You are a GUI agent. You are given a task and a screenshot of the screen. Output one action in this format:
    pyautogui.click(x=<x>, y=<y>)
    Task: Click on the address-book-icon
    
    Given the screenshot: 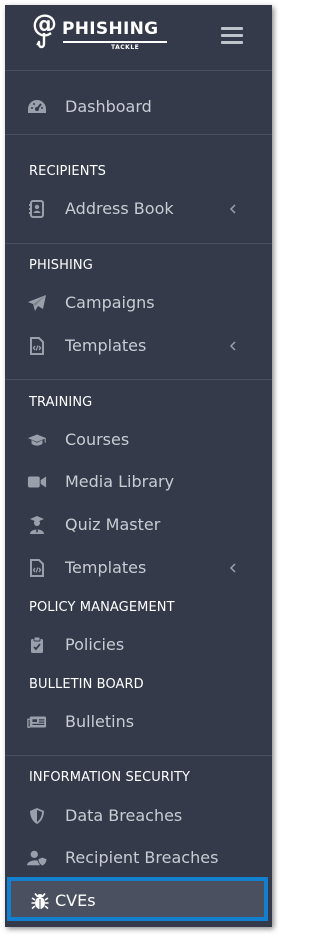 What is the action you would take?
    pyautogui.click(x=37, y=209)
    